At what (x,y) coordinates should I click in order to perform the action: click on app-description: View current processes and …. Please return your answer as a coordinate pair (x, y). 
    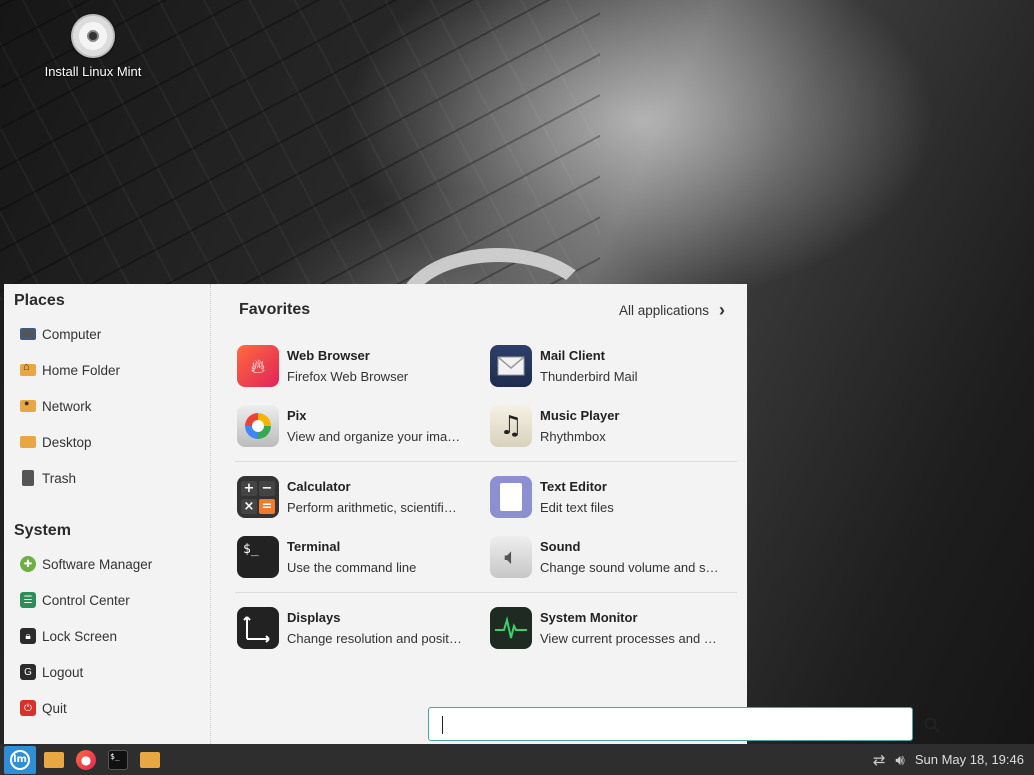
    Looking at the image, I should click on (628, 638).